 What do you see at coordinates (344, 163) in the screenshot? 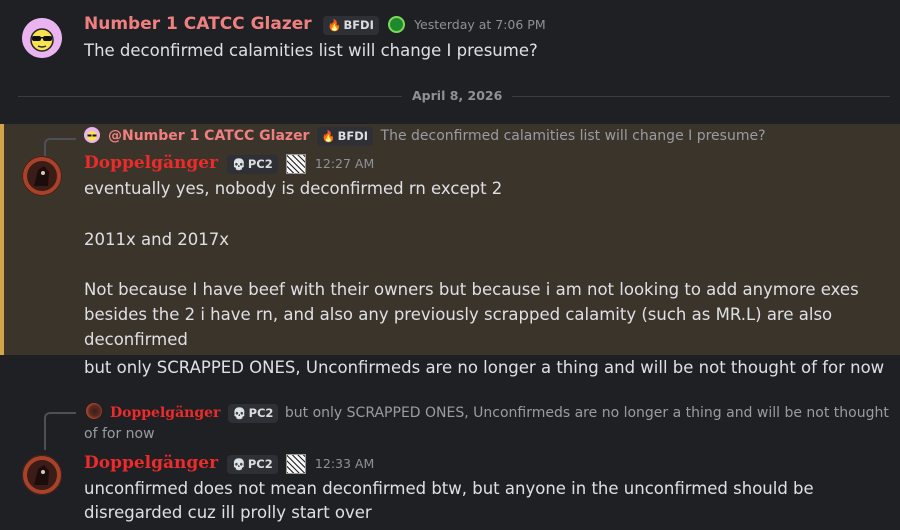
I see `timestamp: 12:27 AM` at bounding box center [344, 163].